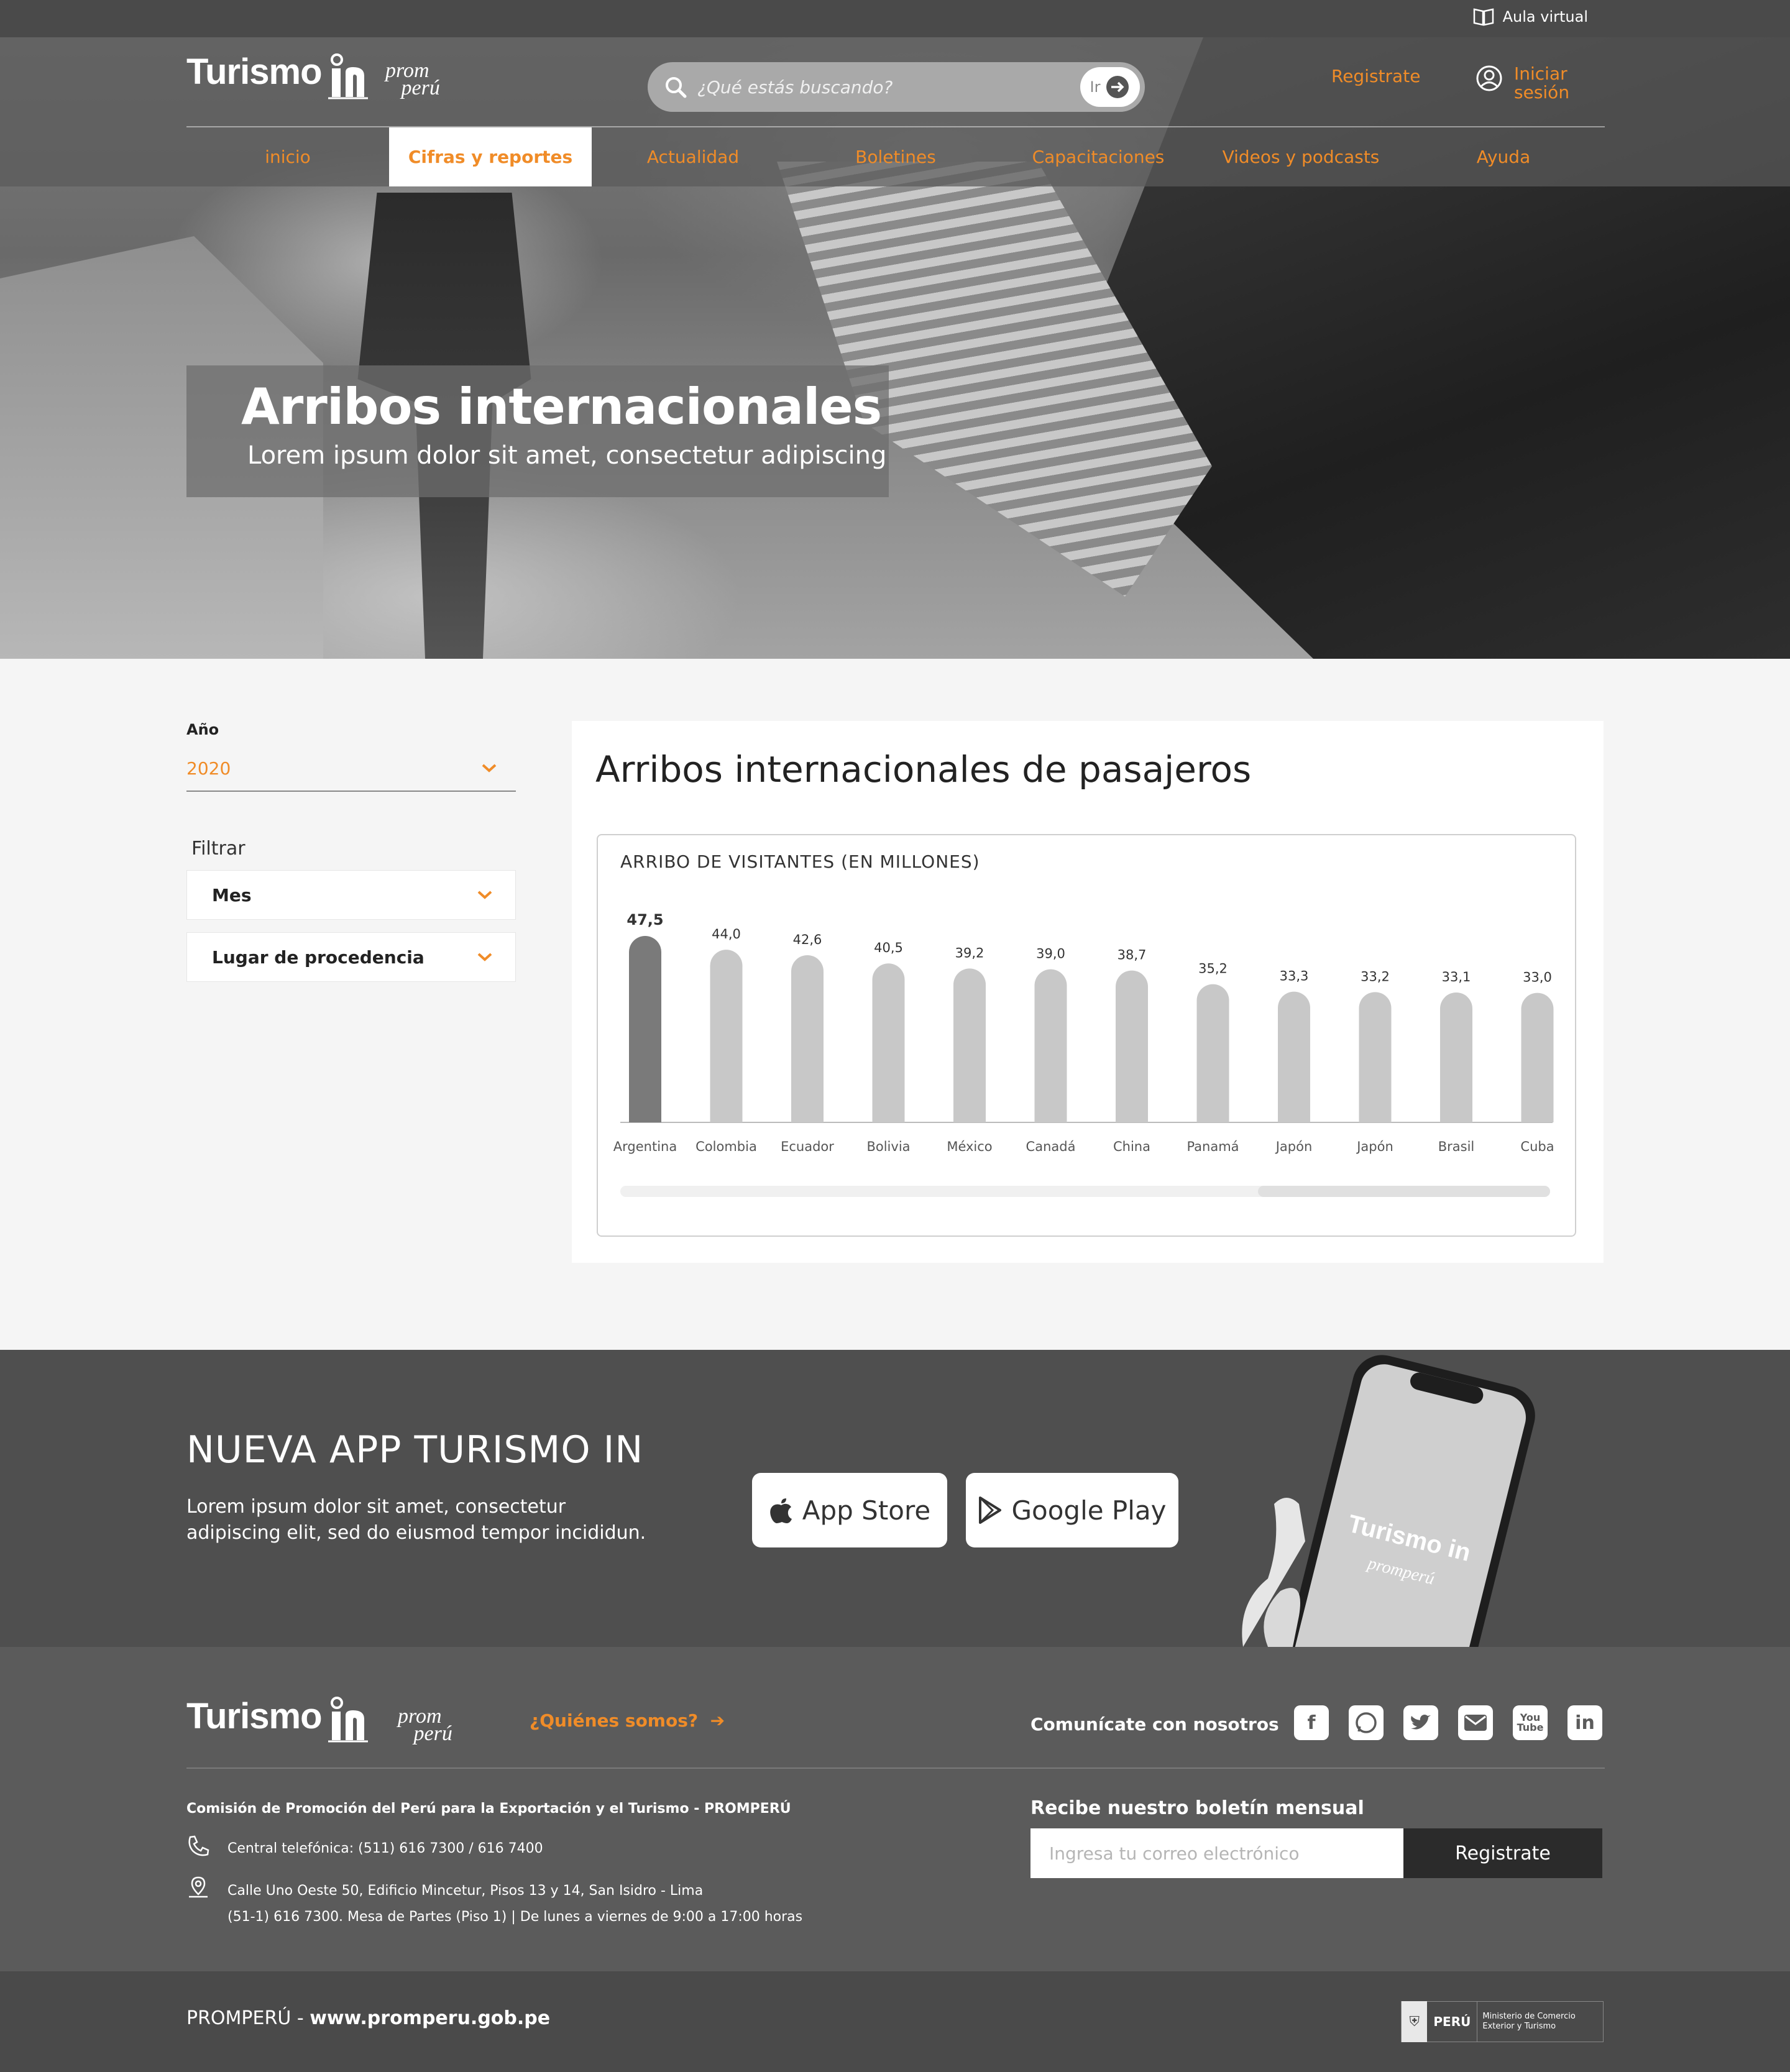  Describe the element at coordinates (1132, 955) in the screenshot. I see `chart-value-label: 38,7` at that location.